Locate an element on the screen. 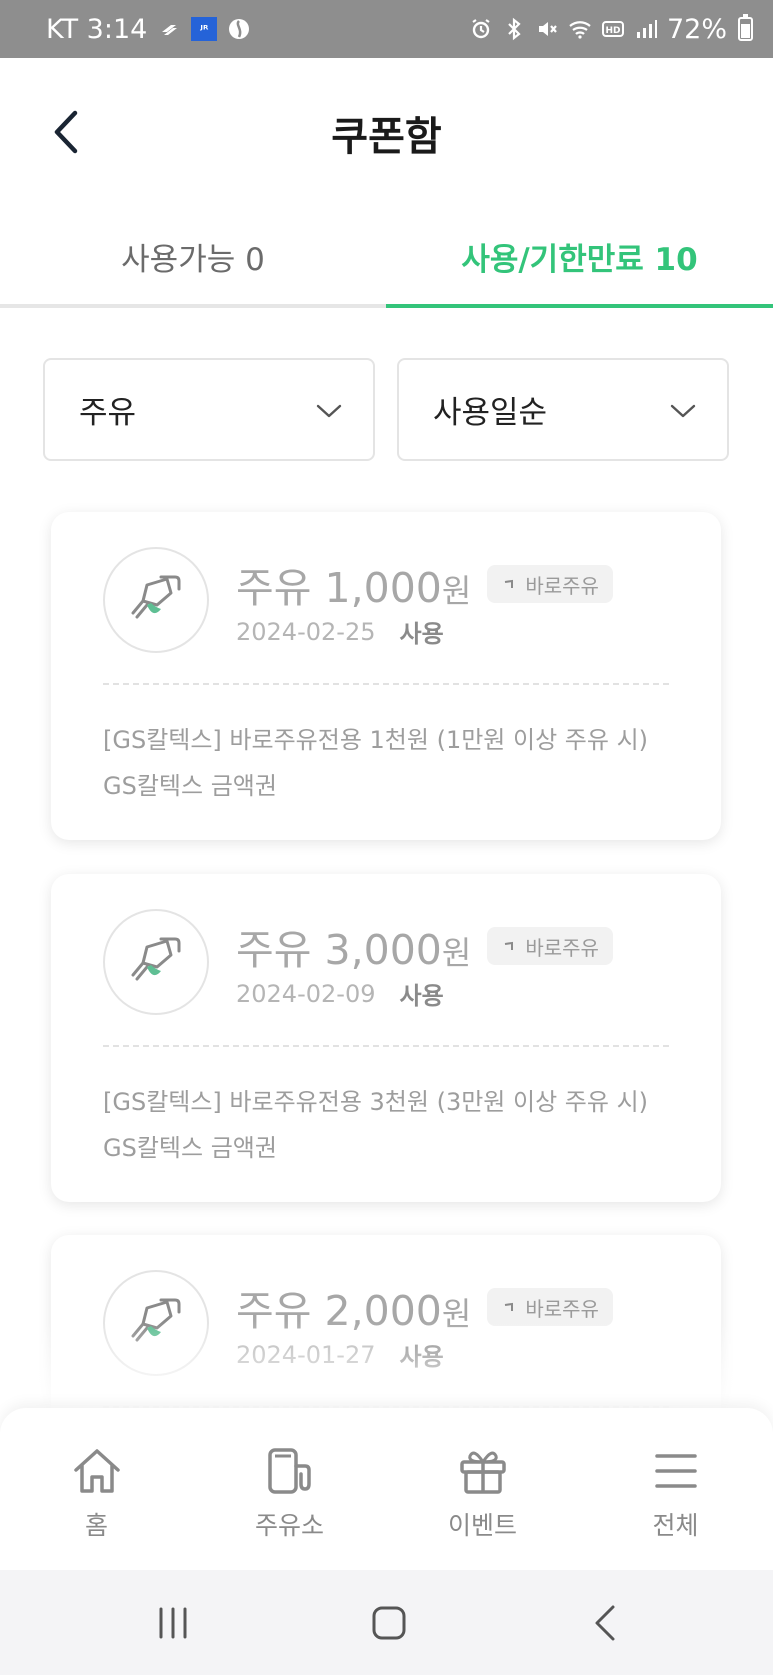  home-square-icon is located at coordinates (389, 1623).